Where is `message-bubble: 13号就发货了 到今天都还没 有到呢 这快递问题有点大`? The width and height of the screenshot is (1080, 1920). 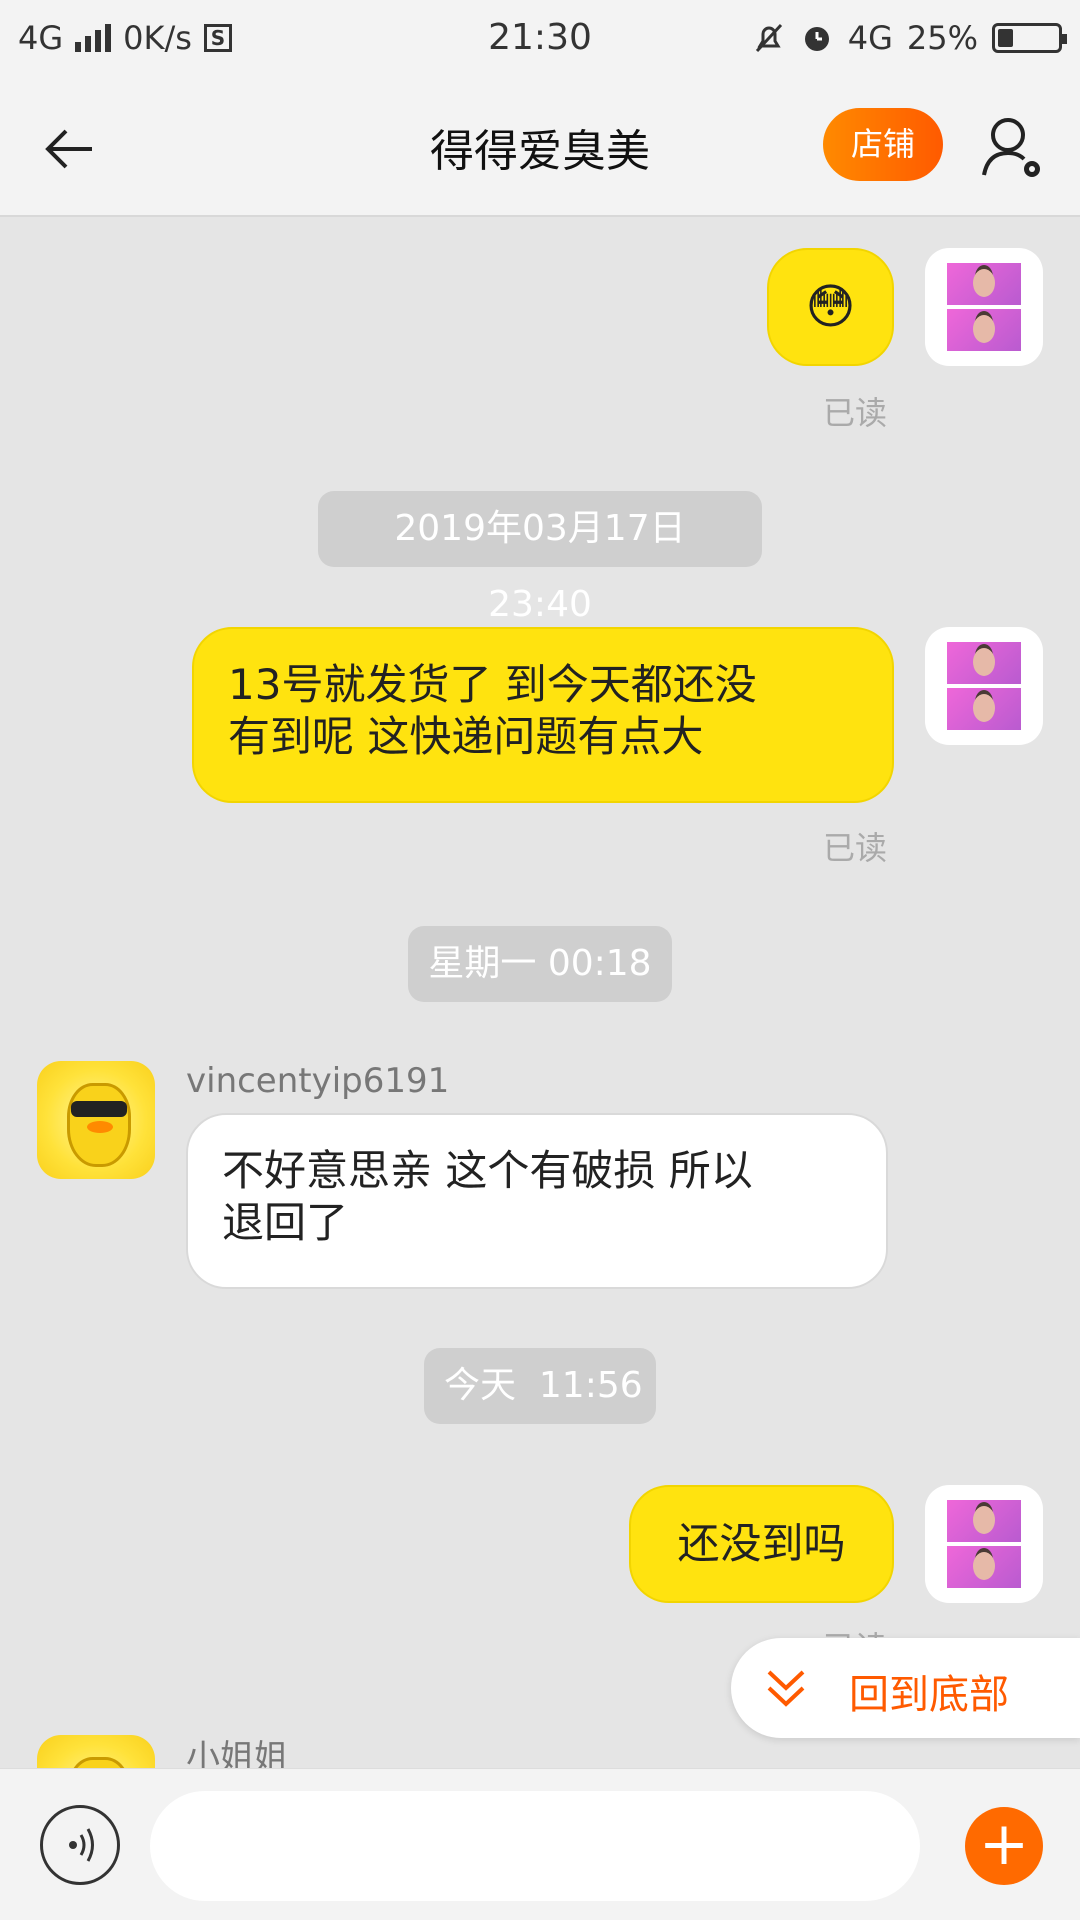
message-bubble: 13号就发货了 到今天都还没 有到呢 这快递问题有点大 is located at coordinates (543, 715).